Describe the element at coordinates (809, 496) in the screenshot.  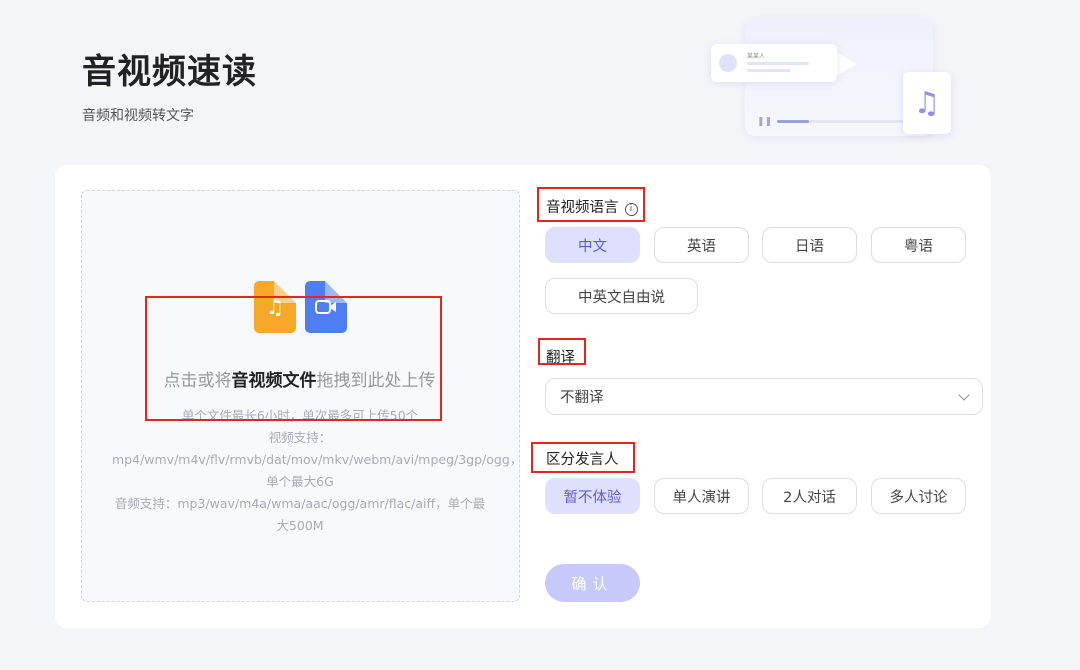
I see `speaker-option-two: 2人对话` at that location.